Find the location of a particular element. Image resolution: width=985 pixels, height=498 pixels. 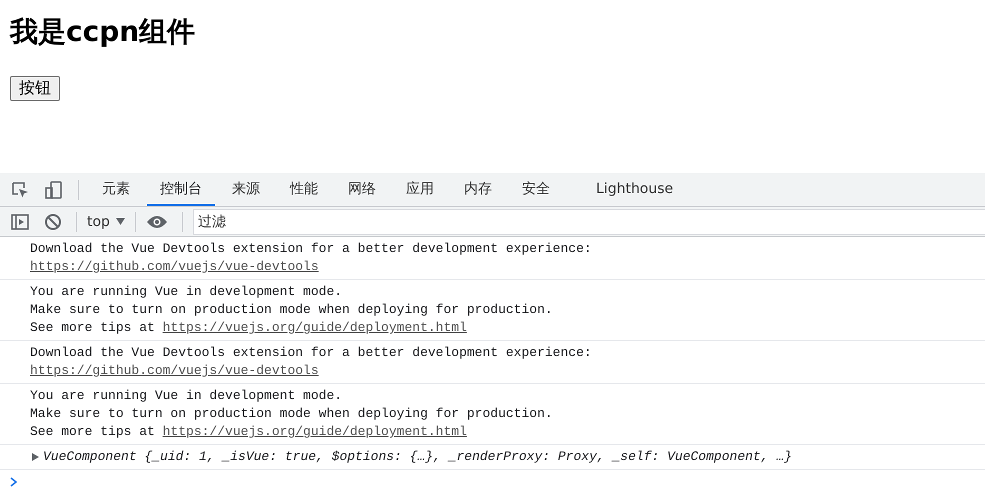

expand-triangle-icon is located at coordinates (35, 457).